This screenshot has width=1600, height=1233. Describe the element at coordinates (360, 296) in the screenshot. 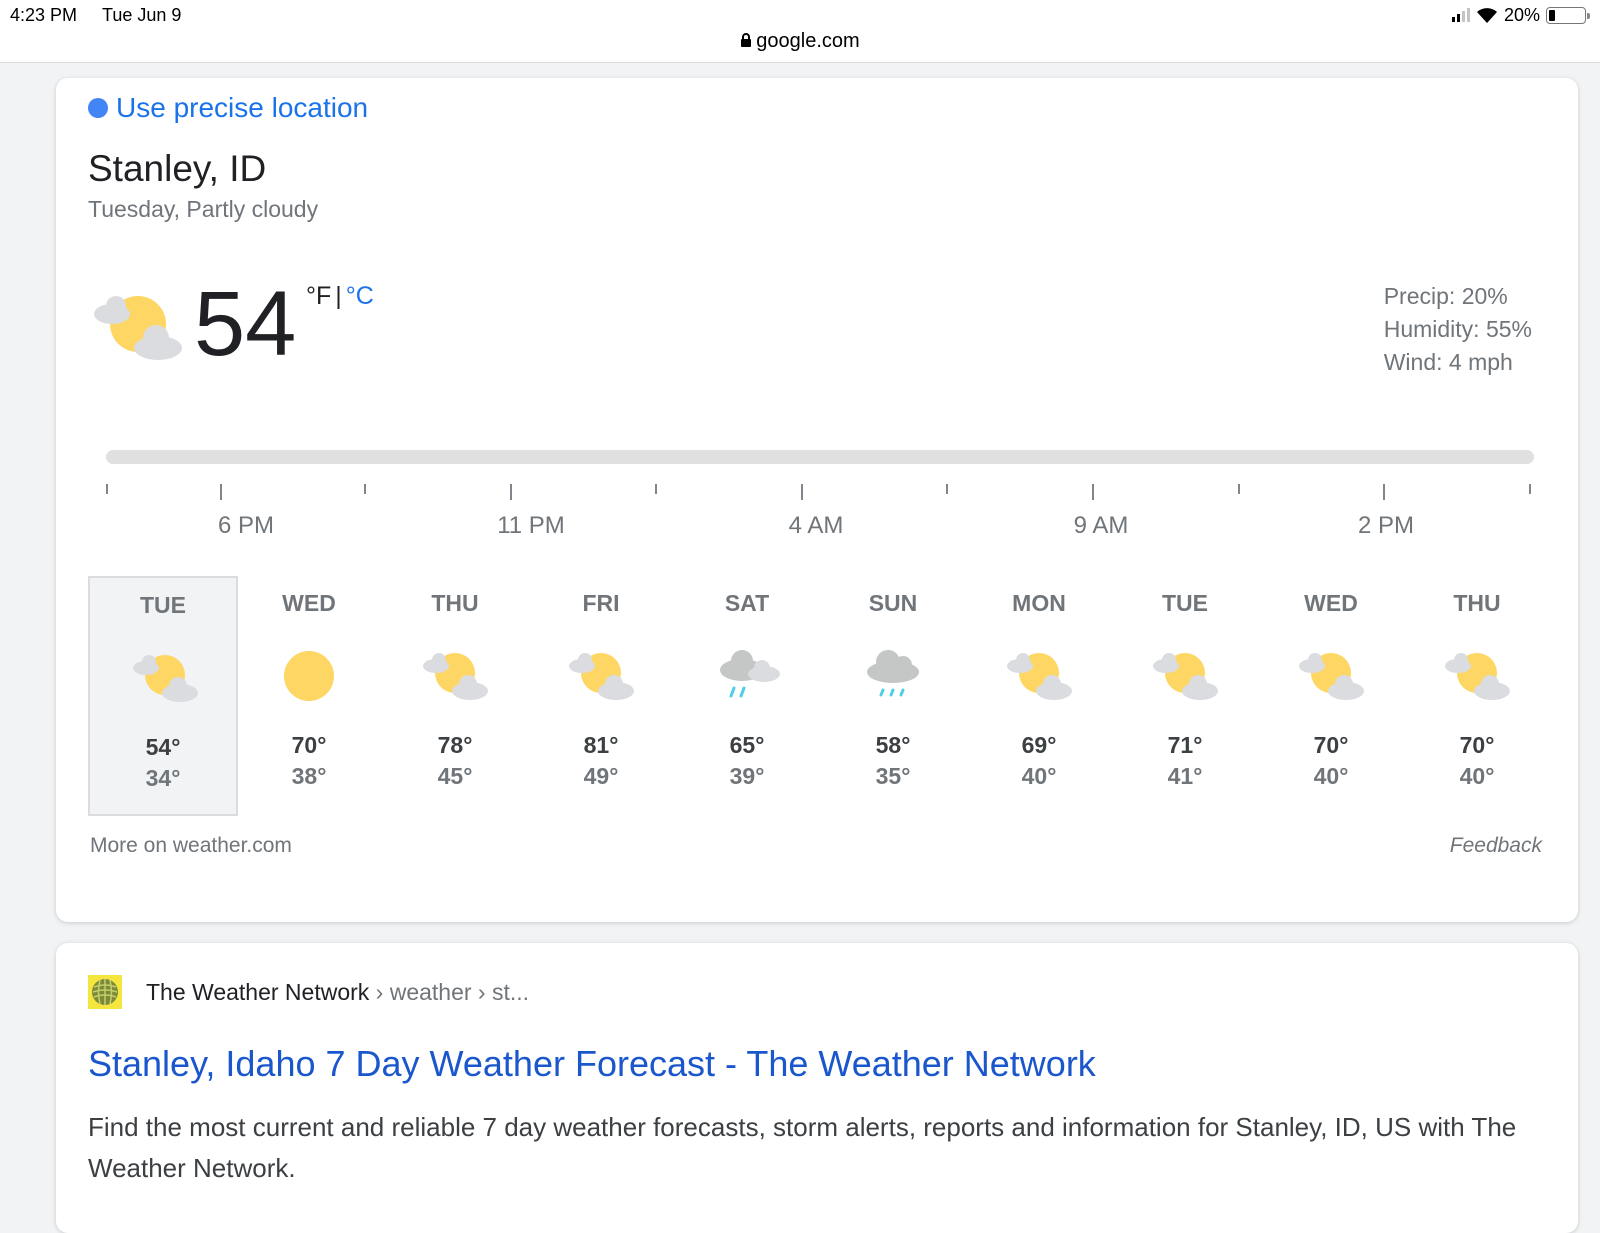

I see `celsius-unit: °C` at that location.